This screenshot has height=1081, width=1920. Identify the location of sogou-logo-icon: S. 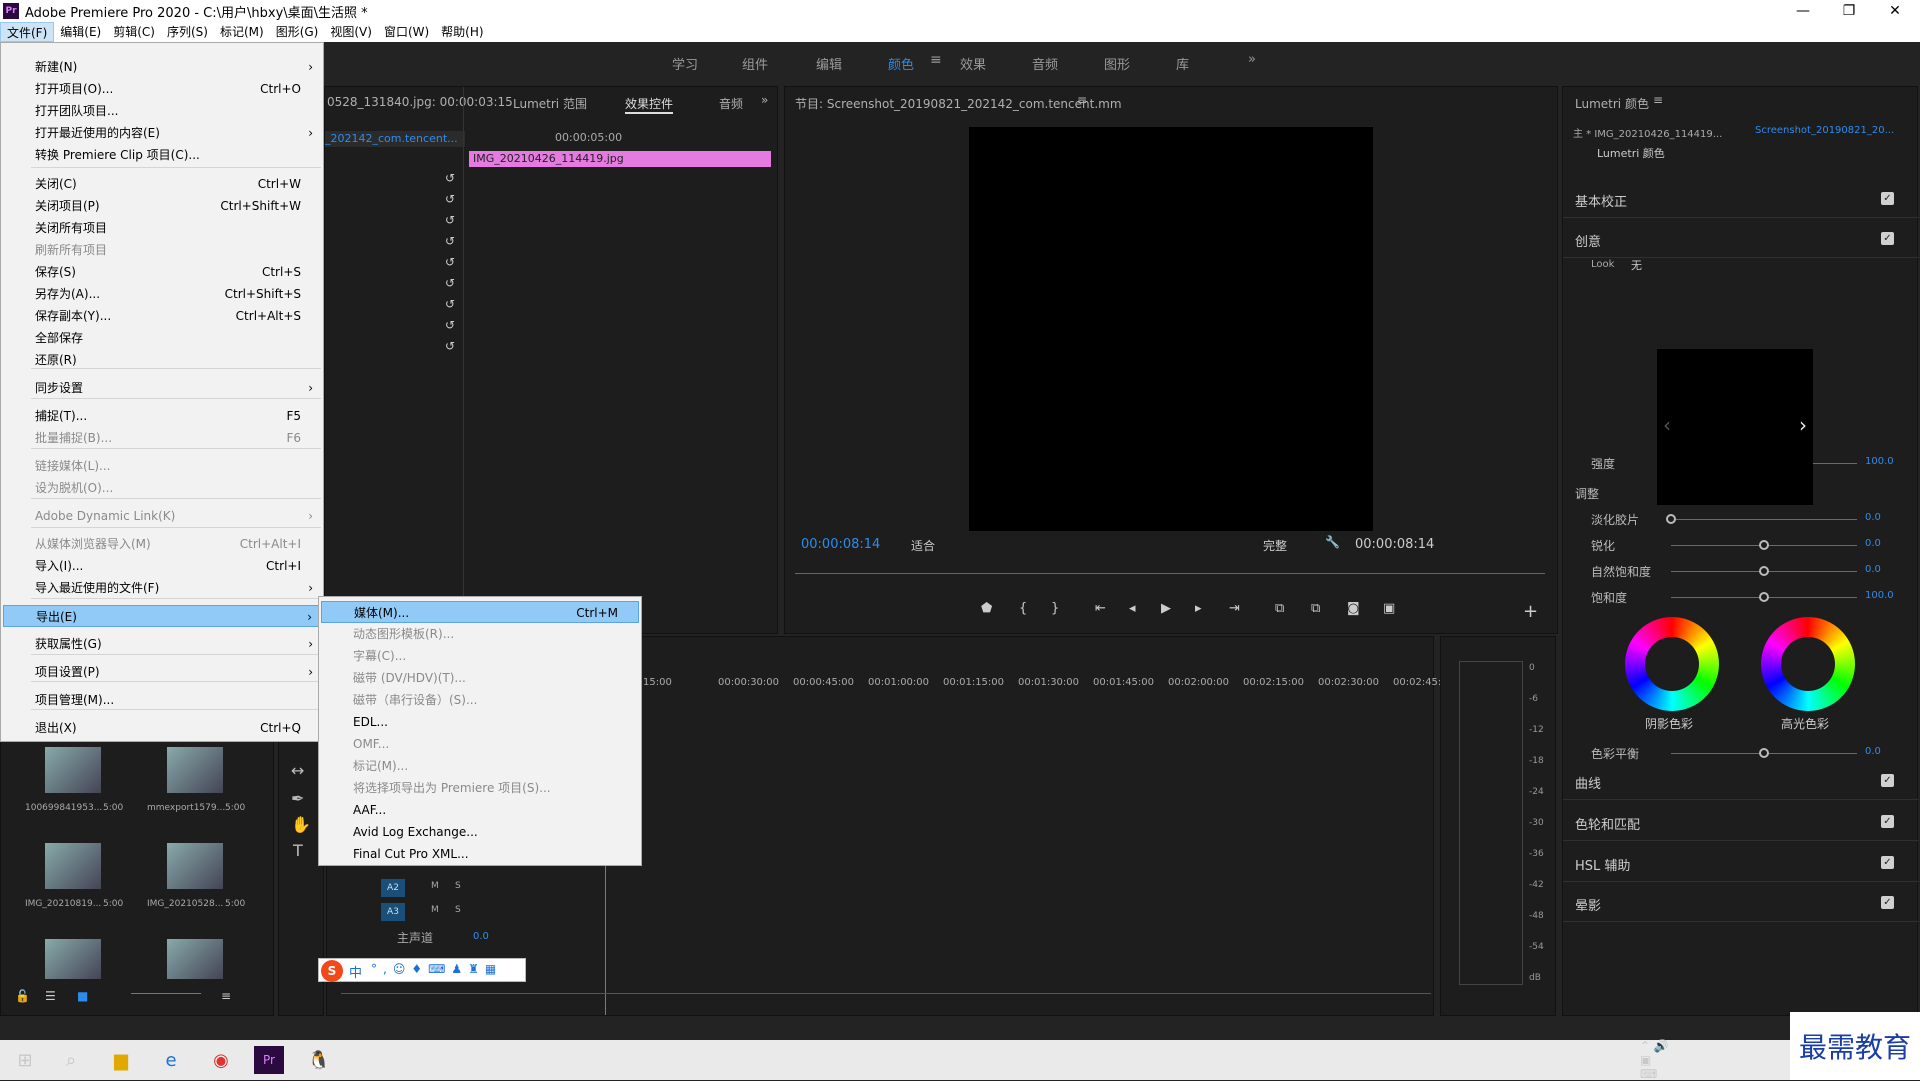
(332, 971).